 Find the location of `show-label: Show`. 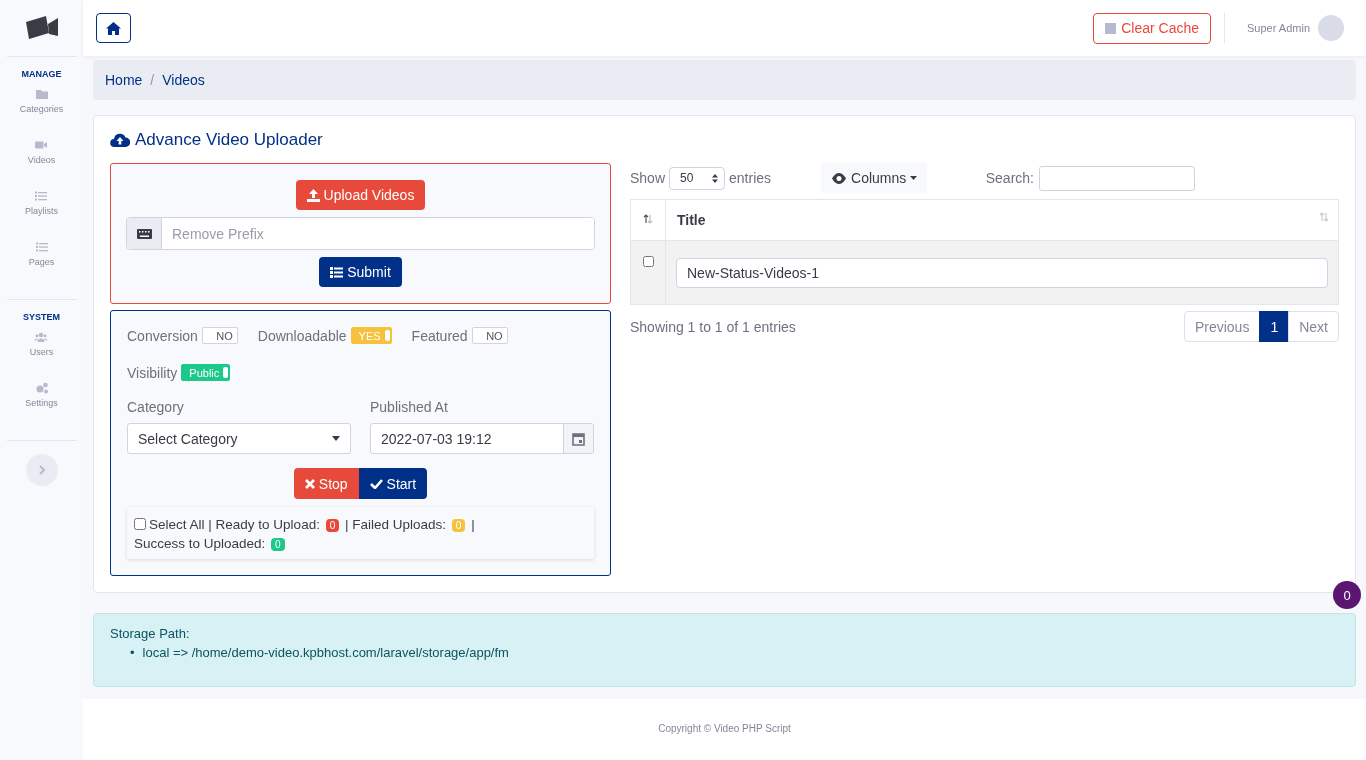

show-label: Show is located at coordinates (648, 178).